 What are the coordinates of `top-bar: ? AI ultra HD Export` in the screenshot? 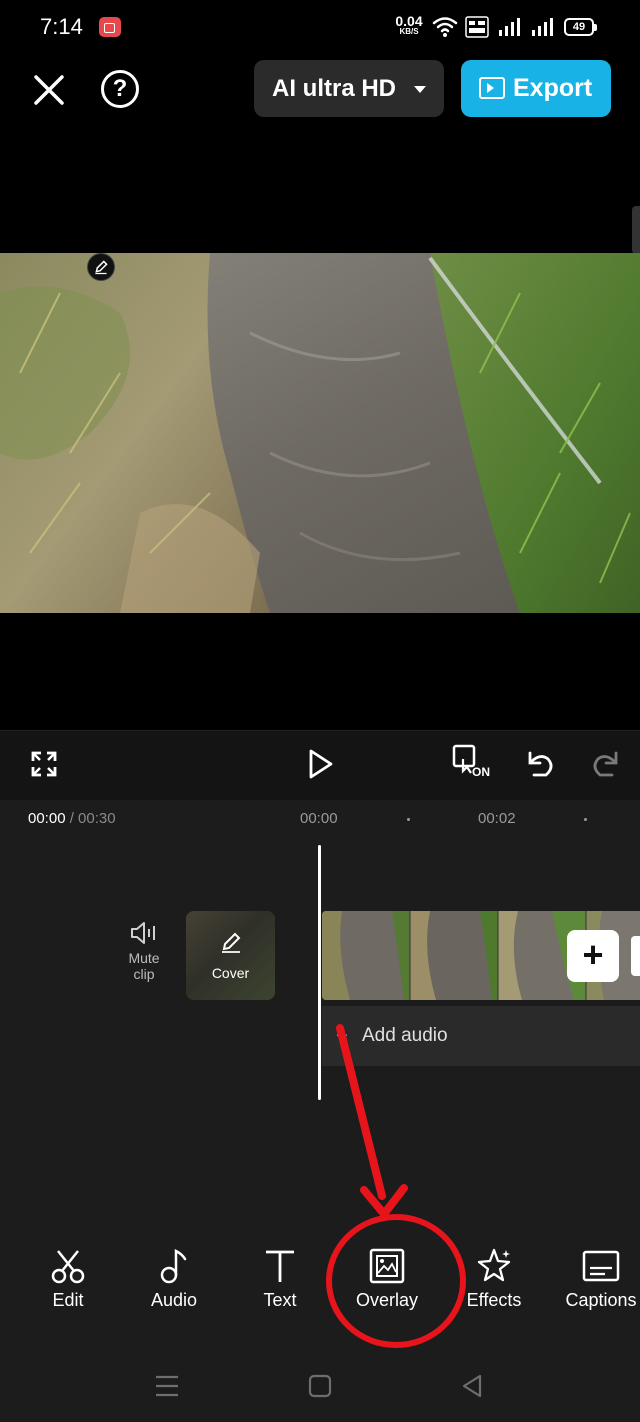 It's located at (320, 91).